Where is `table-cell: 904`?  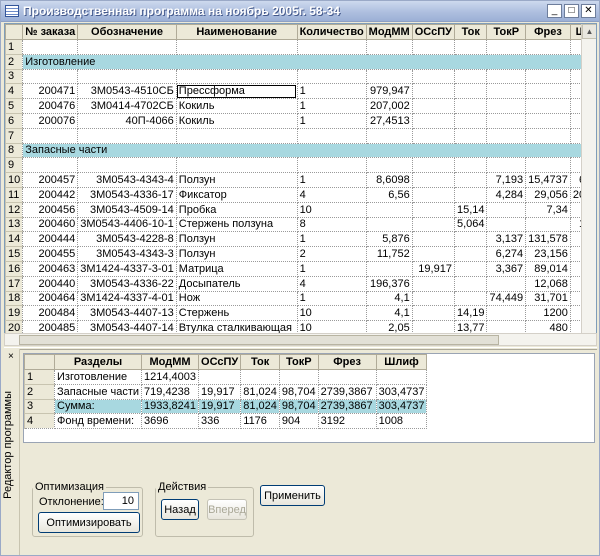 table-cell: 904 is located at coordinates (299, 421).